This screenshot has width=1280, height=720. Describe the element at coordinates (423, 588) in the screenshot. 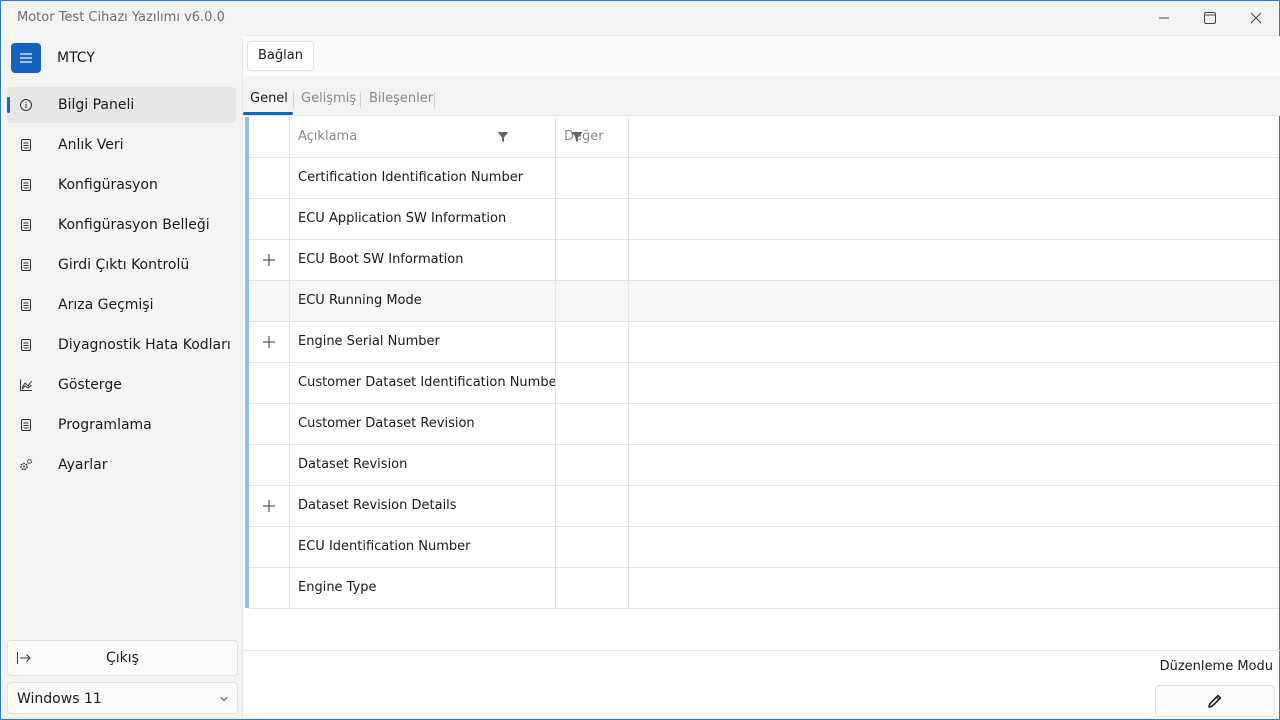

I see `description-cell: Engine Type` at that location.